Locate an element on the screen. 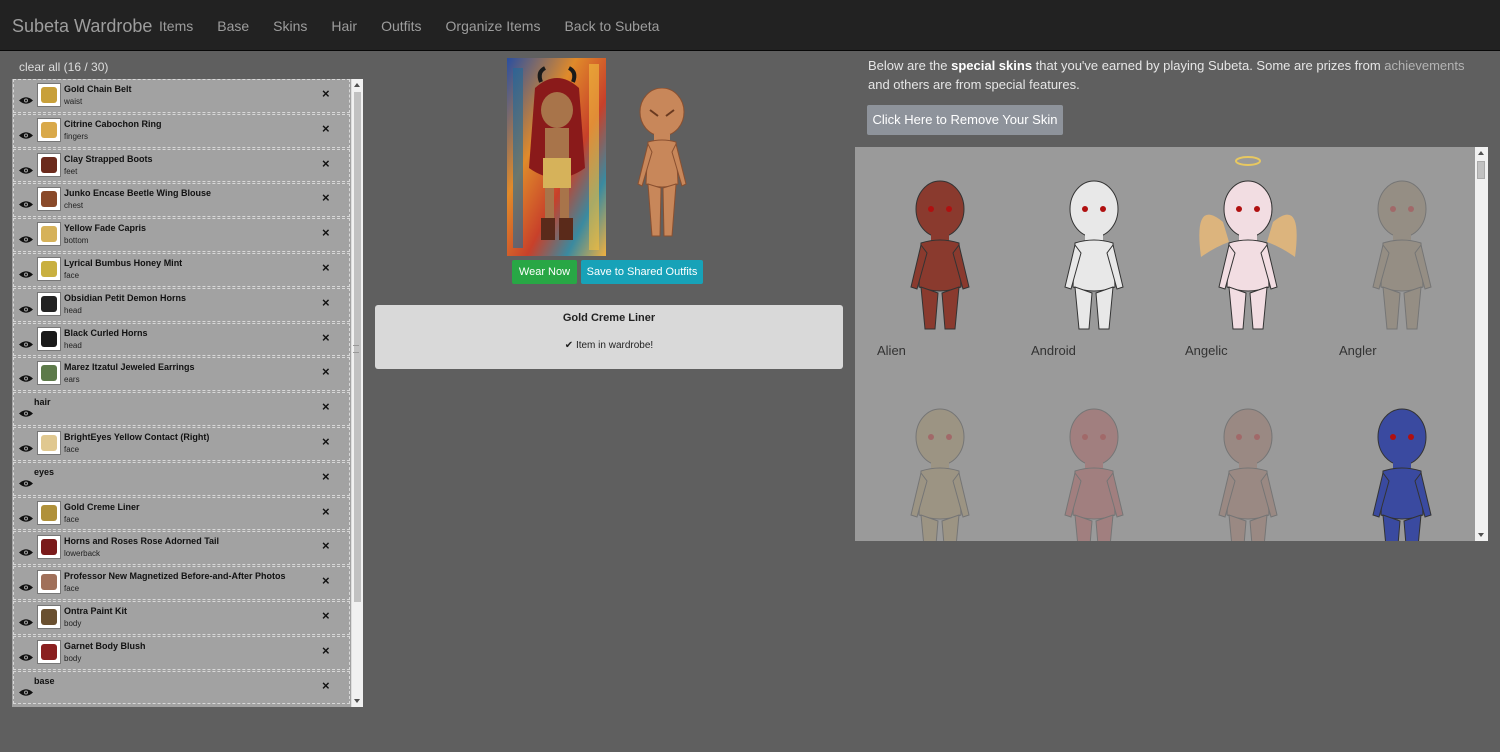  wardrobe-empty-slot-row: hair × is located at coordinates (181, 409).